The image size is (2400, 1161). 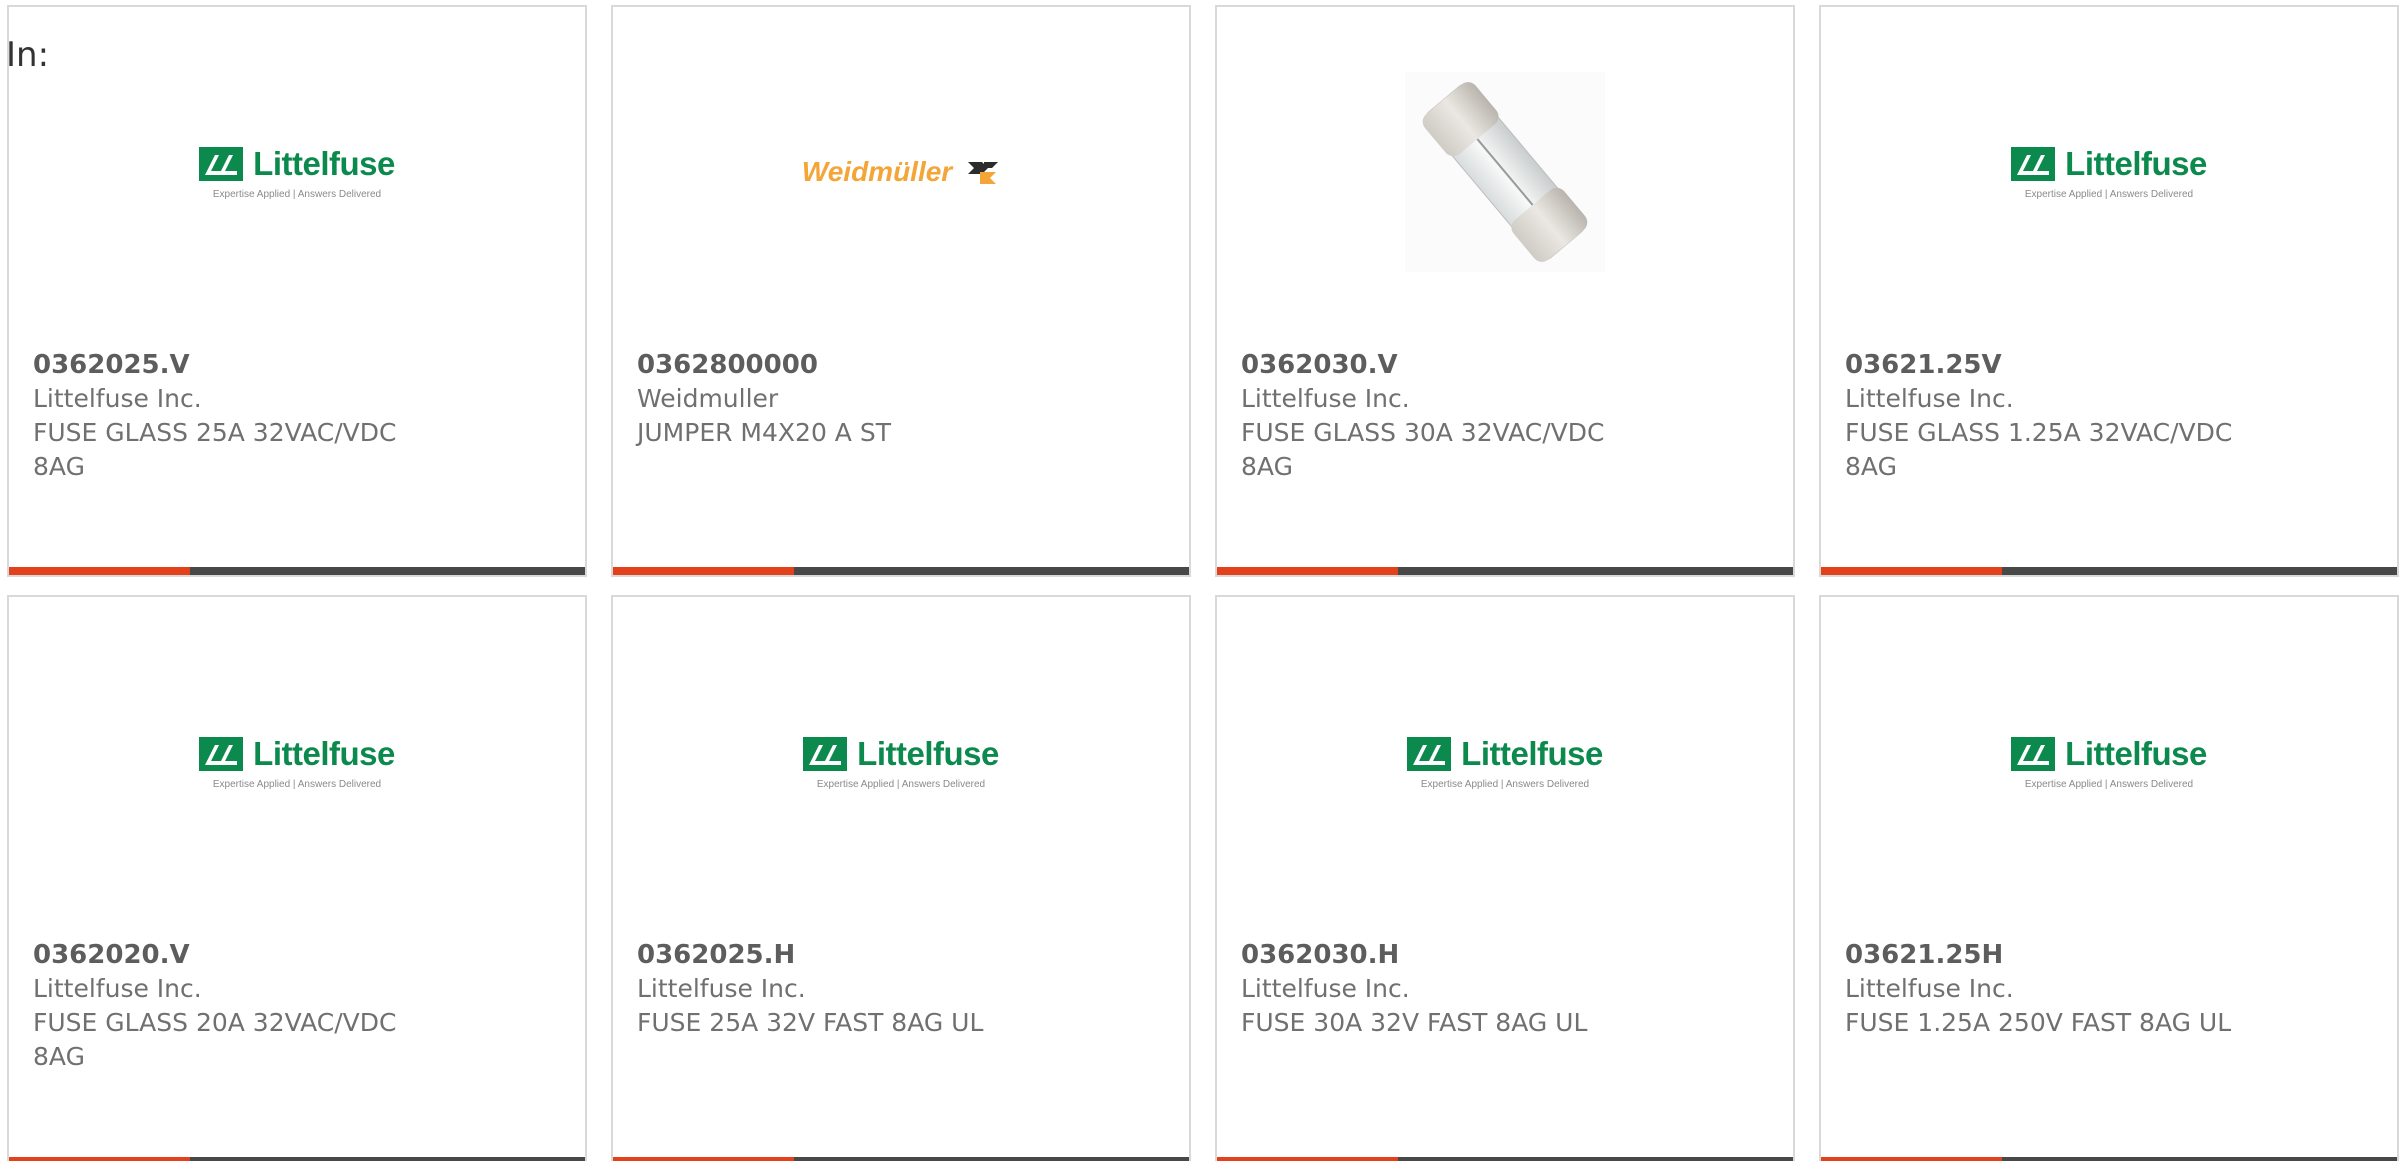 What do you see at coordinates (215, 1039) in the screenshot?
I see `description: FUSE GLASS 20A 32VAC/VDC 8AG` at bounding box center [215, 1039].